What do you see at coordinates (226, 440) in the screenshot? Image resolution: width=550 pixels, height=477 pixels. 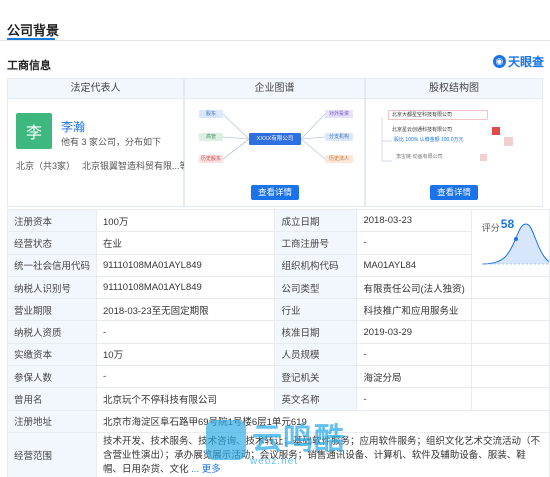 I see `watermark-logo-icon` at bounding box center [226, 440].